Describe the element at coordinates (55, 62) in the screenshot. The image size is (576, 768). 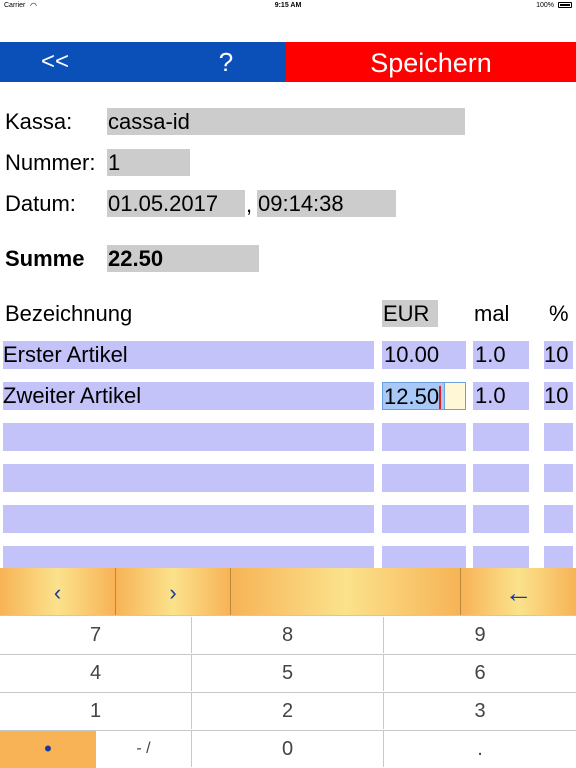
I see `back-button: <<` at that location.